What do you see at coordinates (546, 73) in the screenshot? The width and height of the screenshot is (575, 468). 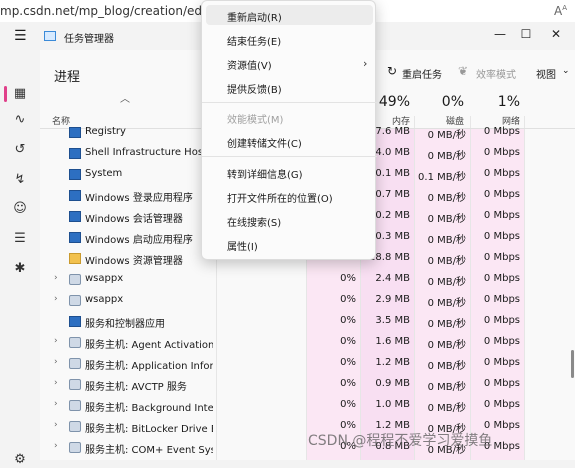 I see `view-menu-button: 视图` at bounding box center [546, 73].